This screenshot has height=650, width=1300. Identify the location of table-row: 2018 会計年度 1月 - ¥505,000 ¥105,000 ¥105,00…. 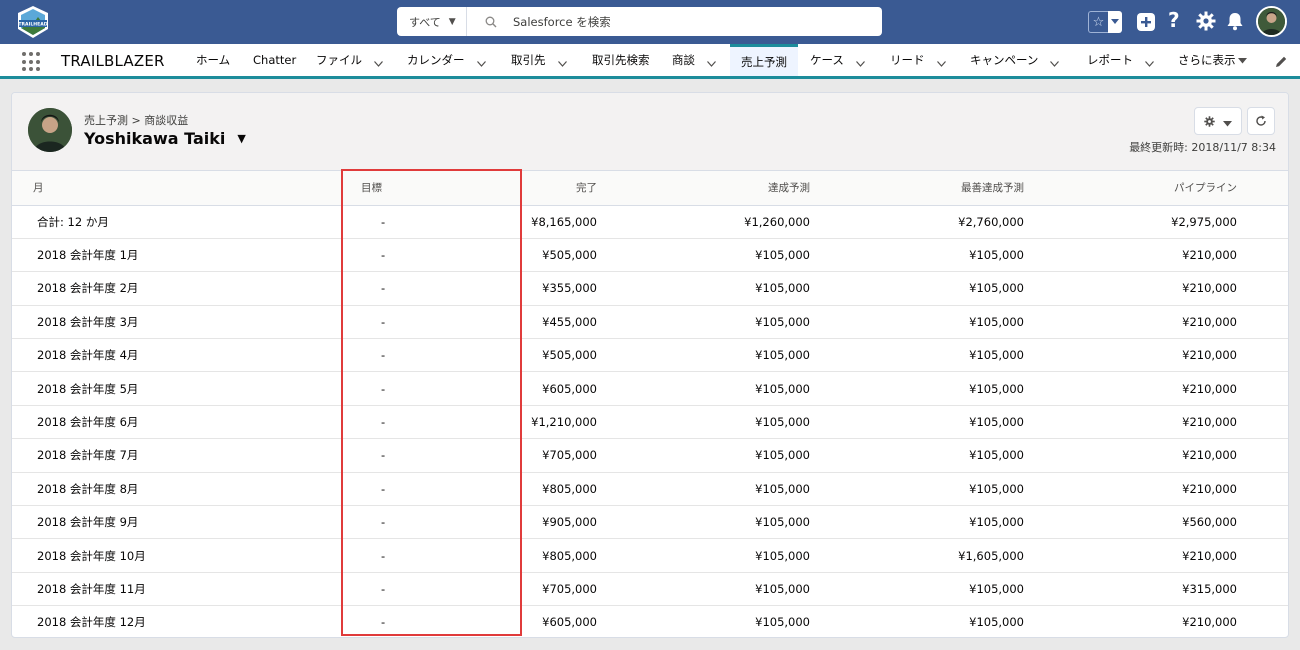
(650, 255).